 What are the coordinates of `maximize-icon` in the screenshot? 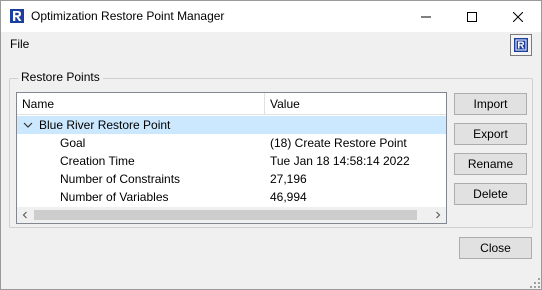 It's located at (472, 16).